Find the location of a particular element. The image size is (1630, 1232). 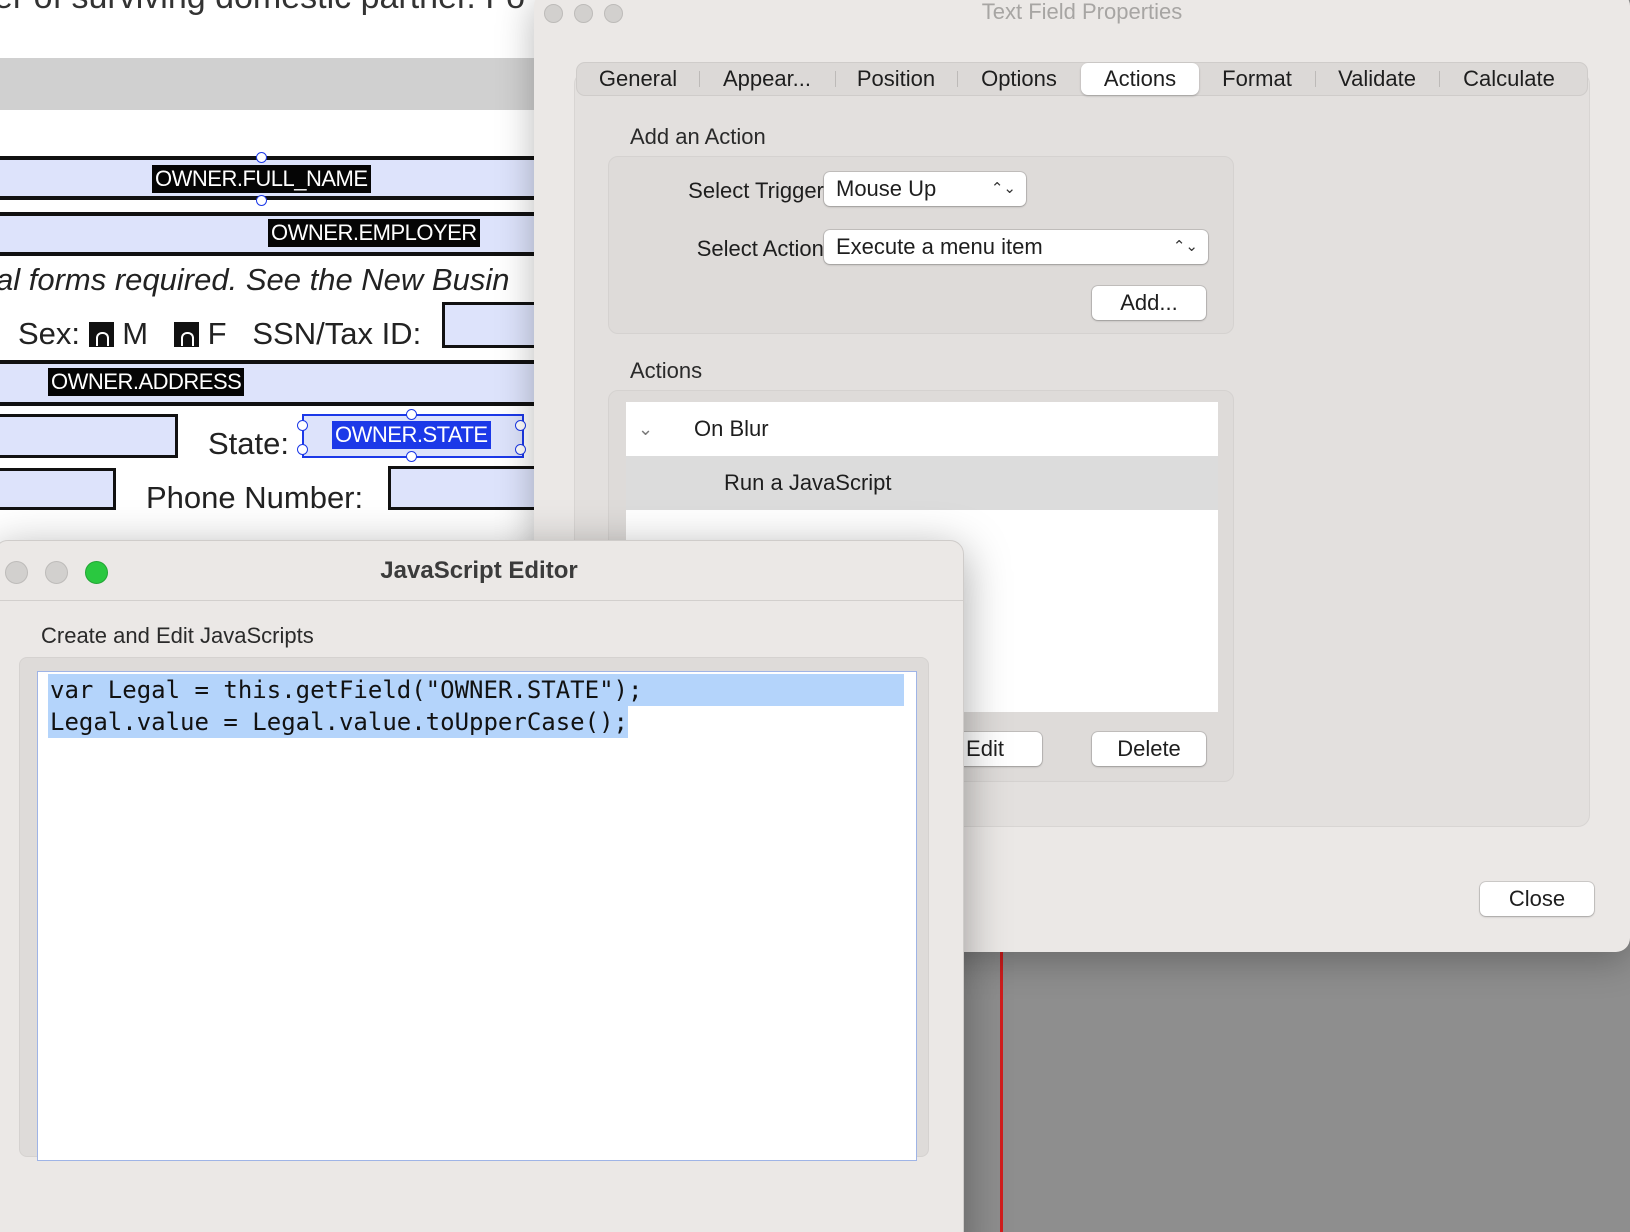

tab-calculate: Calculate is located at coordinates (1509, 79).